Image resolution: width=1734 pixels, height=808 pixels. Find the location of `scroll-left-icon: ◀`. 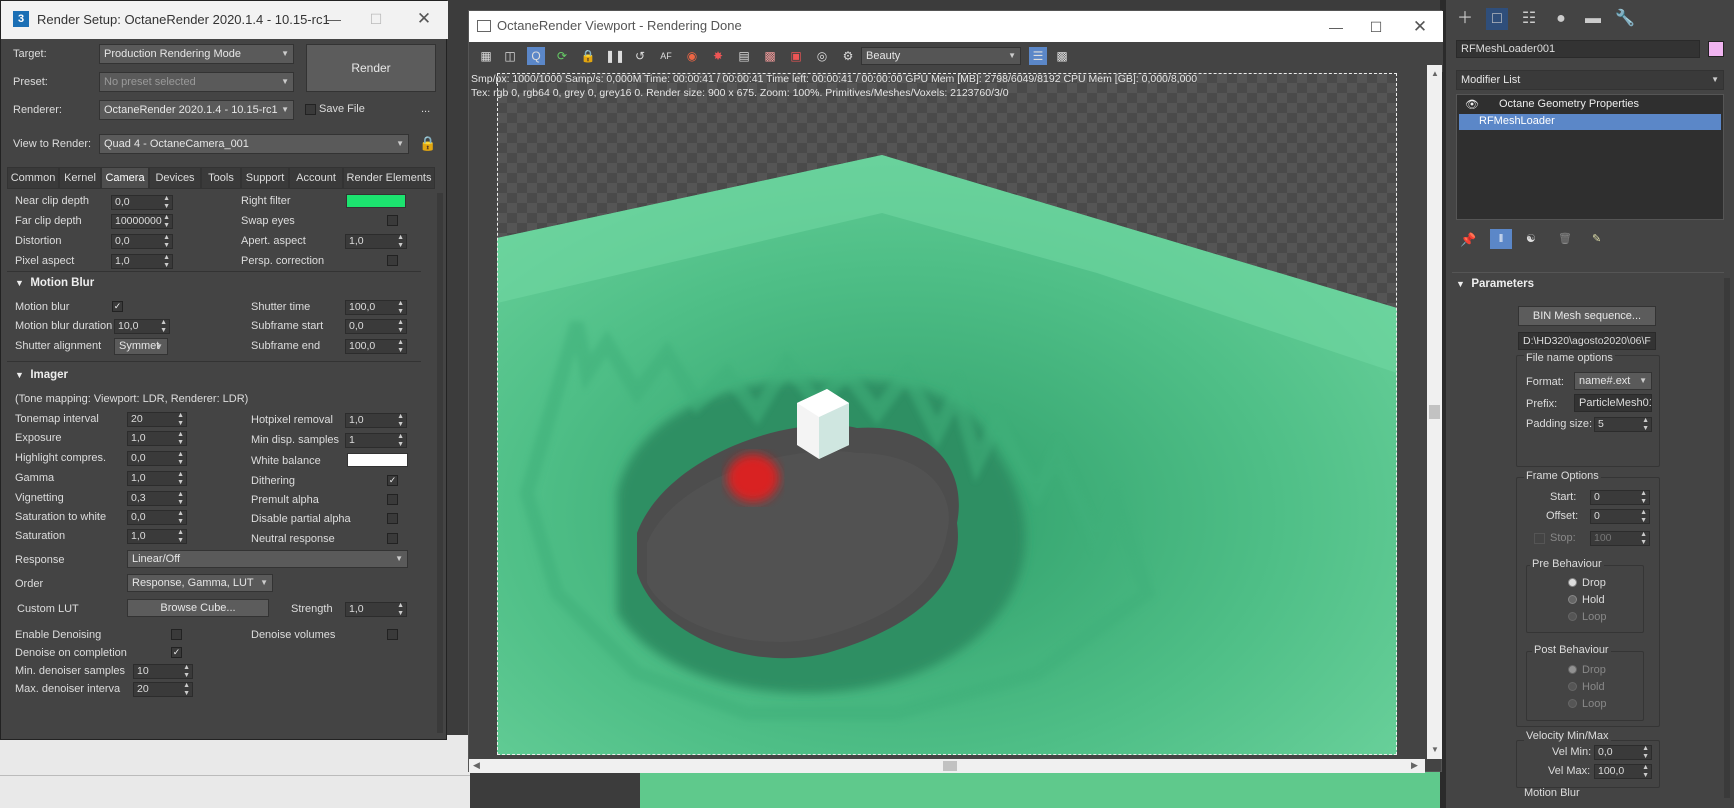

scroll-left-icon: ◀ is located at coordinates (476, 765).